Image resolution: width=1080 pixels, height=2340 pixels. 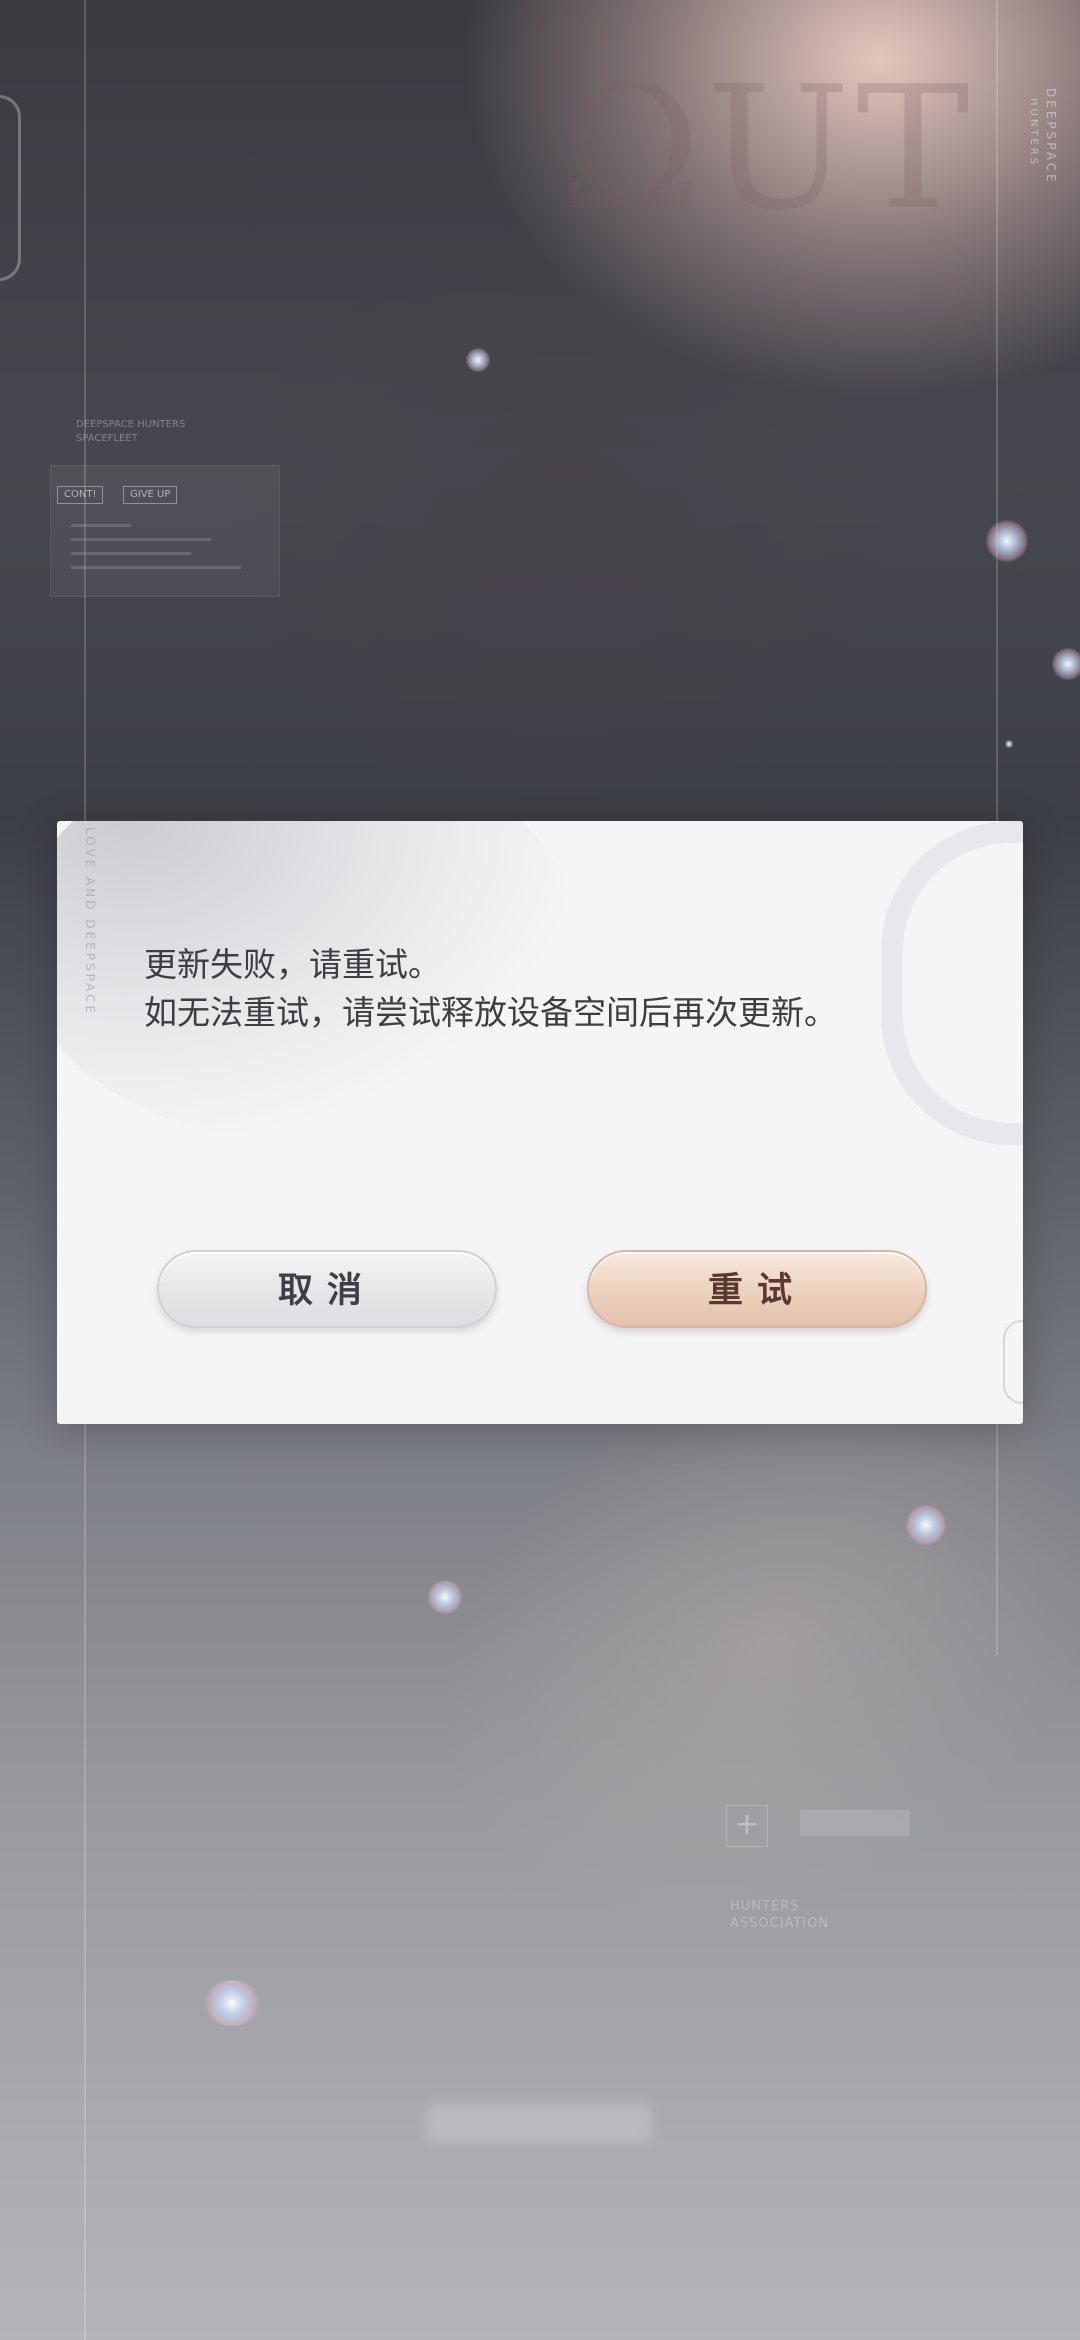 What do you see at coordinates (747, 1826) in the screenshot?
I see `plus-icon: +` at bounding box center [747, 1826].